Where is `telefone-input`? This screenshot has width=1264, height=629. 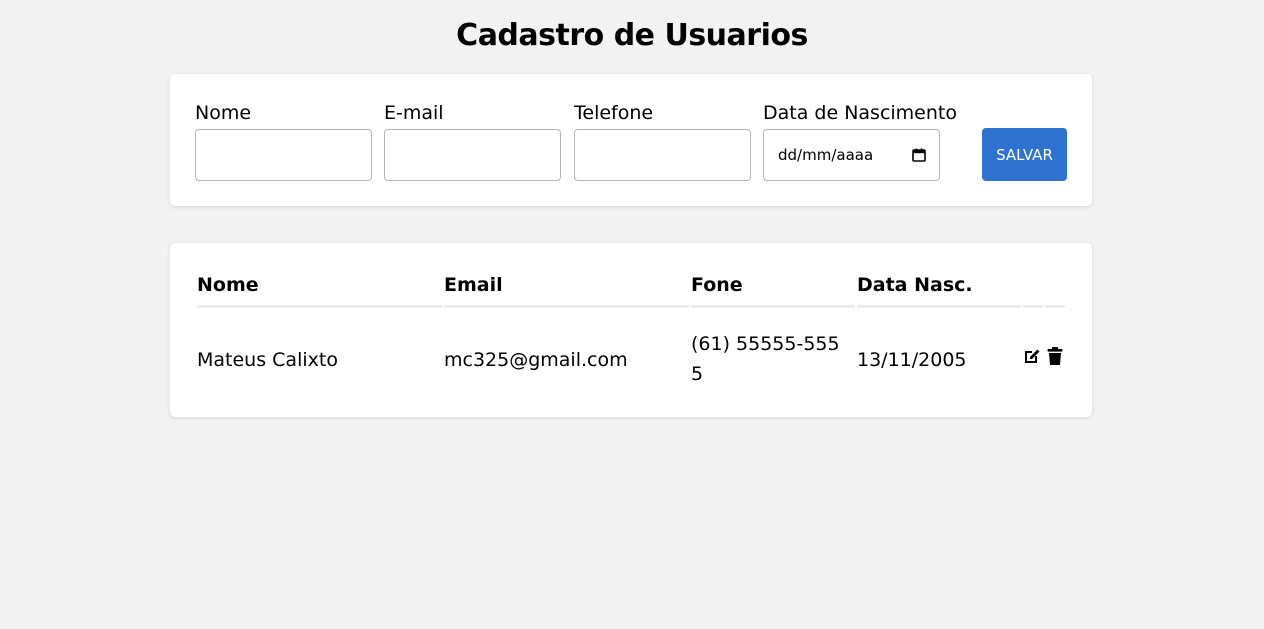
telefone-input is located at coordinates (662, 155).